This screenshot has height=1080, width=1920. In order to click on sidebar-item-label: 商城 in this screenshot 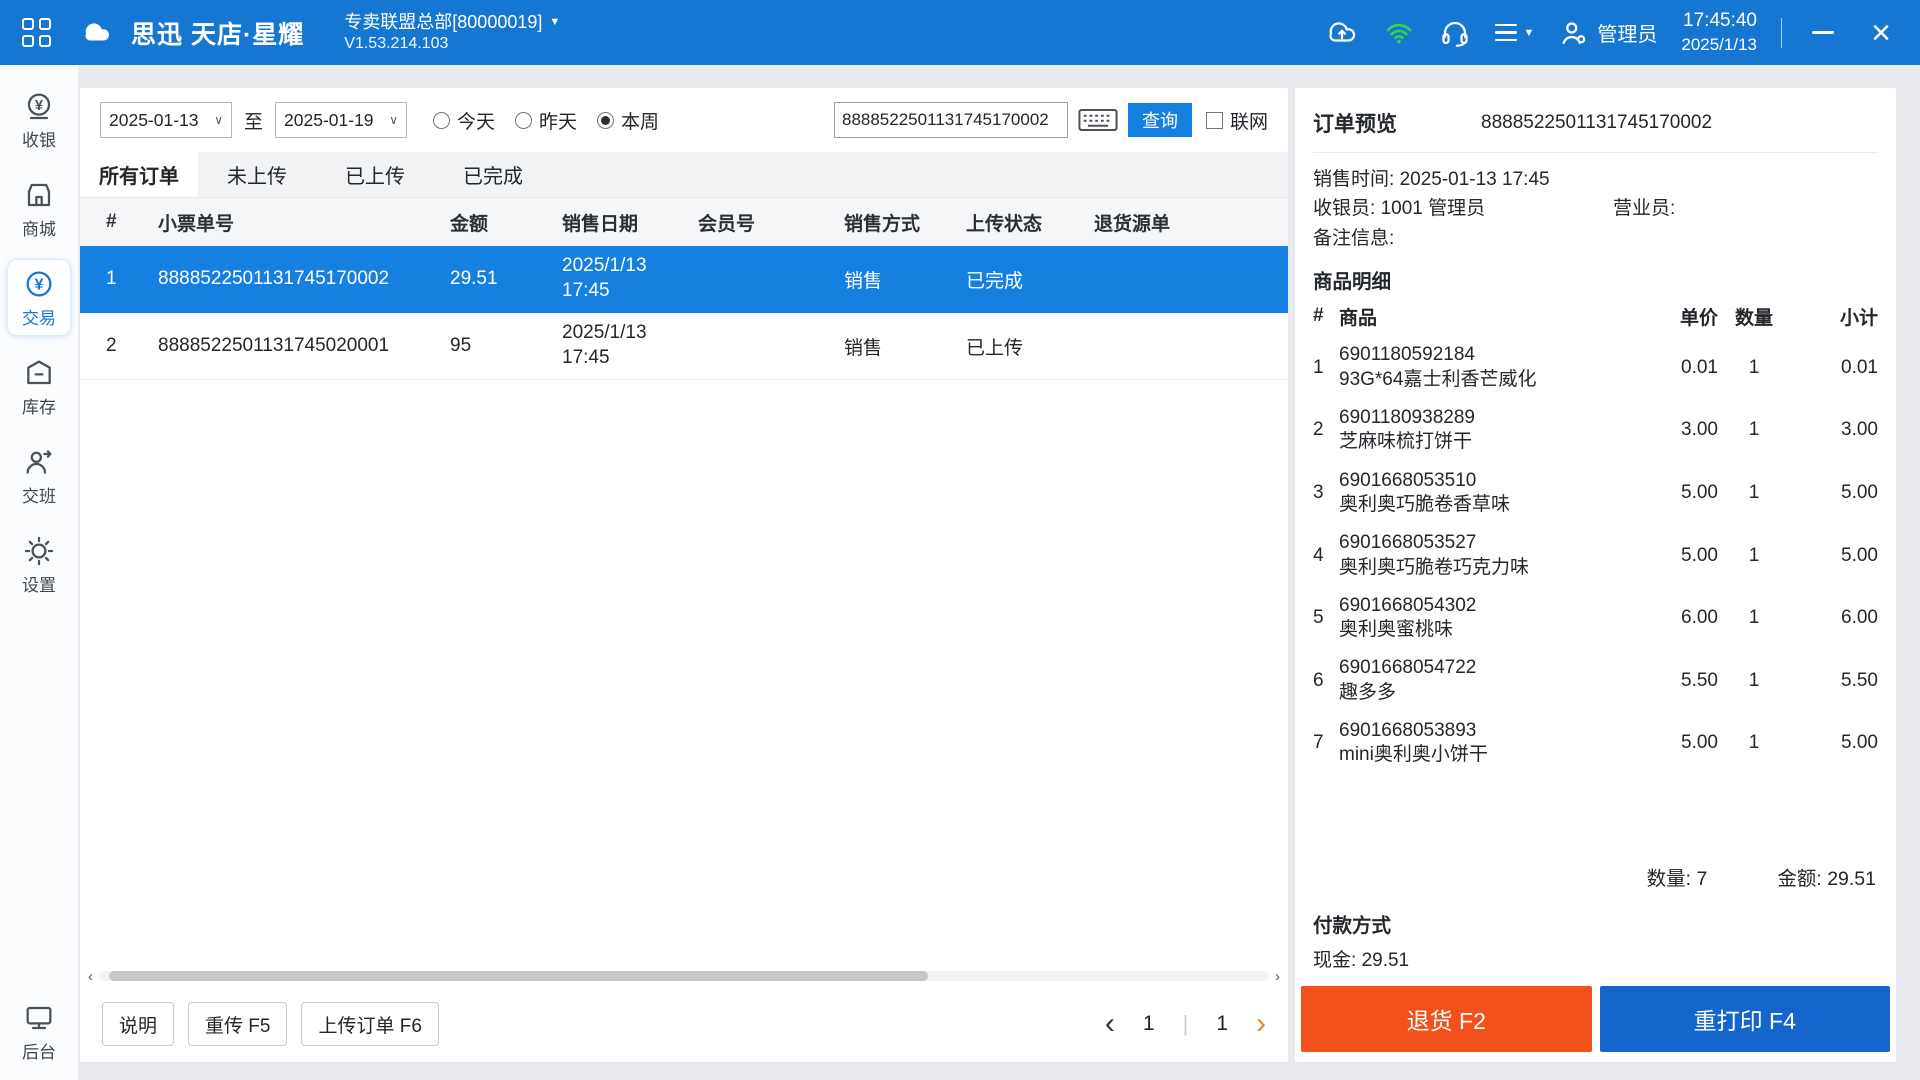, I will do `click(39, 229)`.